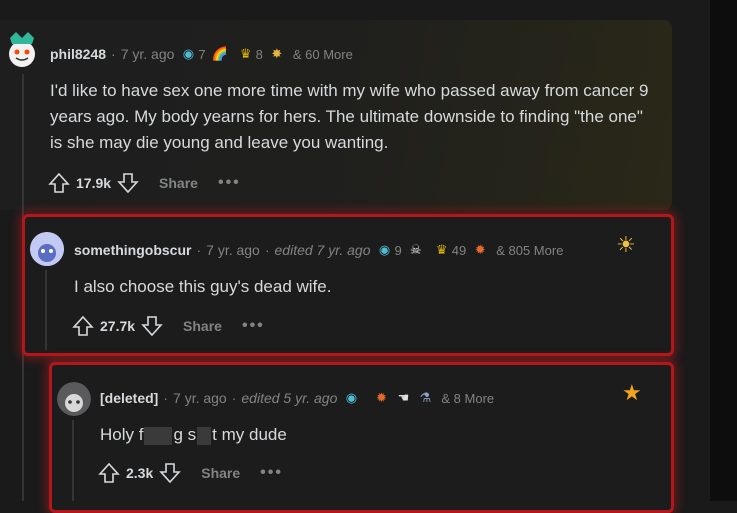 This screenshot has height=513, width=737. Describe the element at coordinates (94, 183) in the screenshot. I see `score: 17.9k` at that location.